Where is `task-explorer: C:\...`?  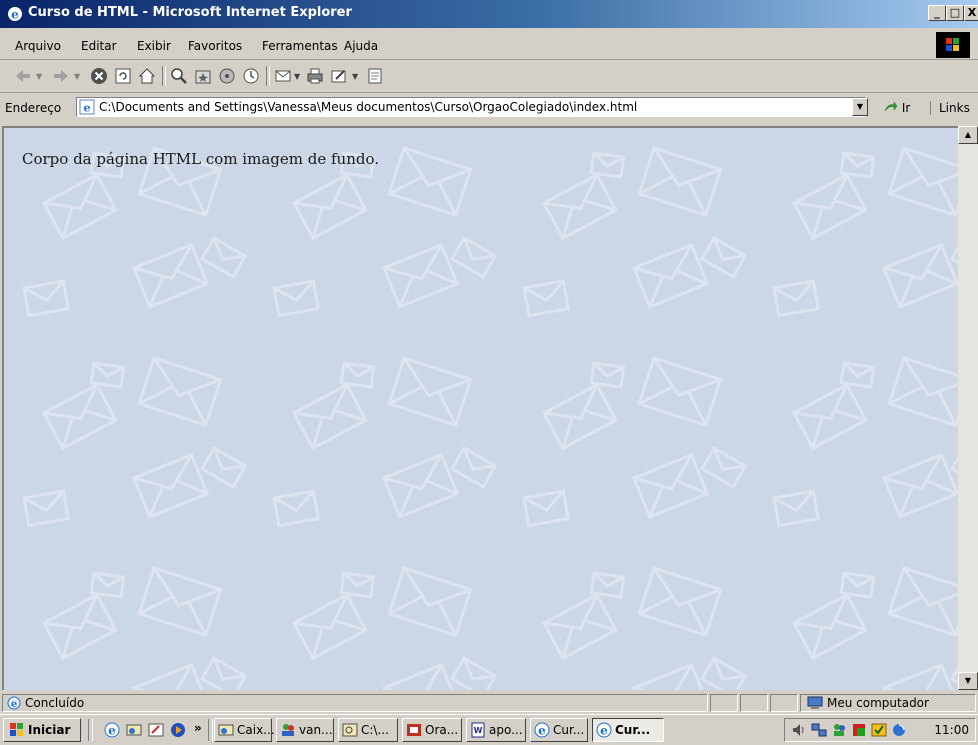 task-explorer: C:\... is located at coordinates (368, 730).